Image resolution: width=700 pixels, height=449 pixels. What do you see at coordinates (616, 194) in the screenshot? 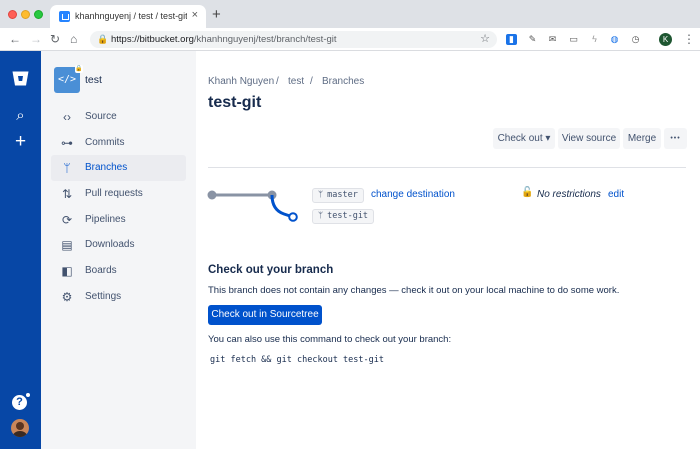
I see `edit-restrictions-link: edit` at bounding box center [616, 194].